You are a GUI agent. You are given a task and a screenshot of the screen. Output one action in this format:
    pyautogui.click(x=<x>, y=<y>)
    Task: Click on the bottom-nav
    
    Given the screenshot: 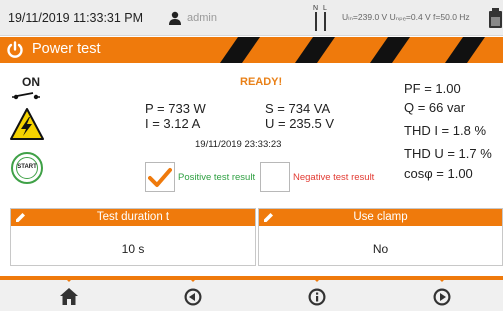 What is the action you would take?
    pyautogui.click(x=251, y=293)
    